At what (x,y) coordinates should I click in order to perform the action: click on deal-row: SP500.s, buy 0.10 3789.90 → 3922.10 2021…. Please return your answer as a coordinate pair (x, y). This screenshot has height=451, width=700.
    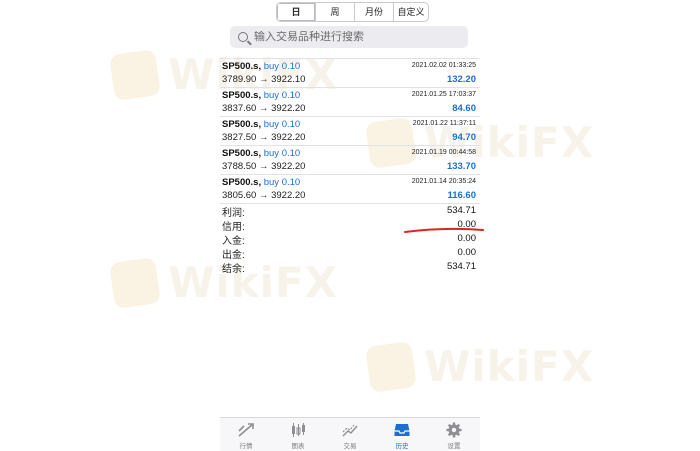
    Looking at the image, I should click on (350, 72).